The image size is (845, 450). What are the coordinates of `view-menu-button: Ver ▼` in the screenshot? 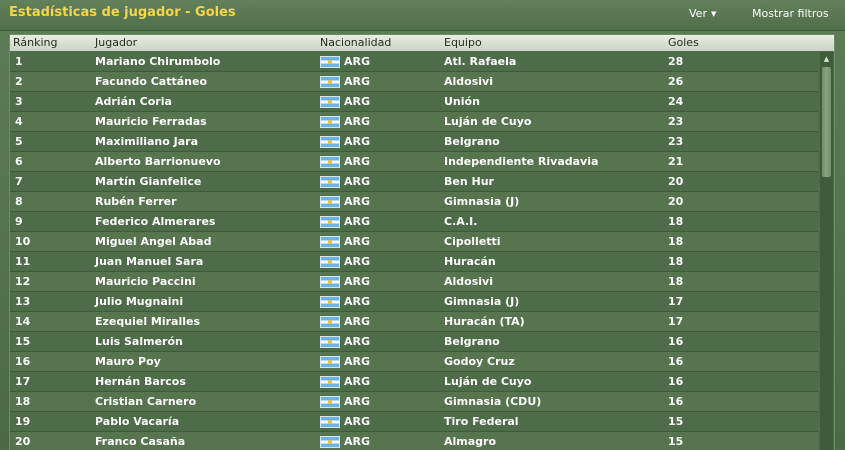 It's located at (702, 13).